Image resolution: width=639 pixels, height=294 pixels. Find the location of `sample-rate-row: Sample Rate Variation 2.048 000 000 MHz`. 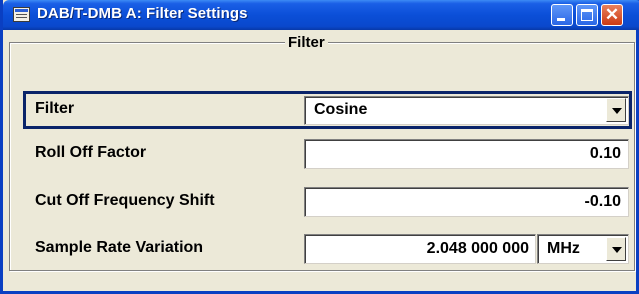

sample-rate-row: Sample Rate Variation 2.048 000 000 MHz is located at coordinates (327, 248).